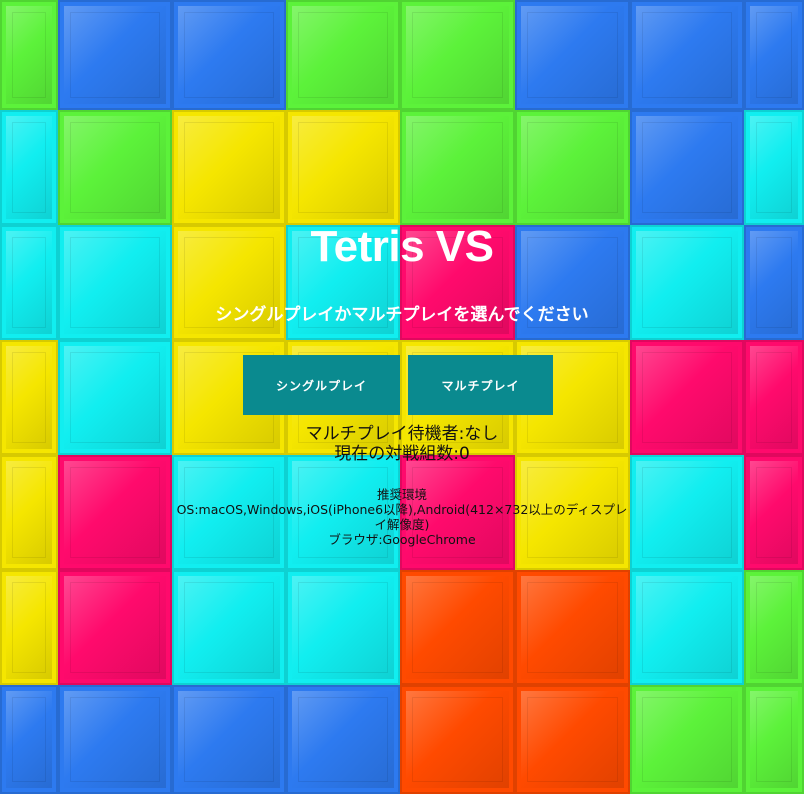  What do you see at coordinates (402, 539) in the screenshot?
I see `environment-browser: ブラウザ:GoogleChrome` at bounding box center [402, 539].